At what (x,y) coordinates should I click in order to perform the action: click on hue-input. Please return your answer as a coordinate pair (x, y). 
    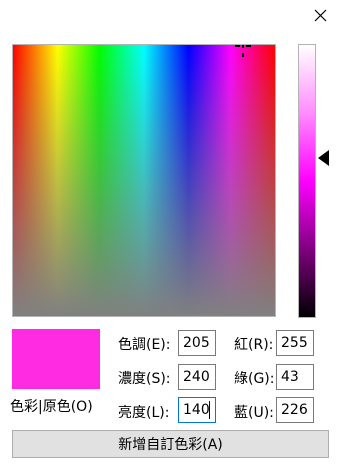
    Looking at the image, I should click on (197, 343).